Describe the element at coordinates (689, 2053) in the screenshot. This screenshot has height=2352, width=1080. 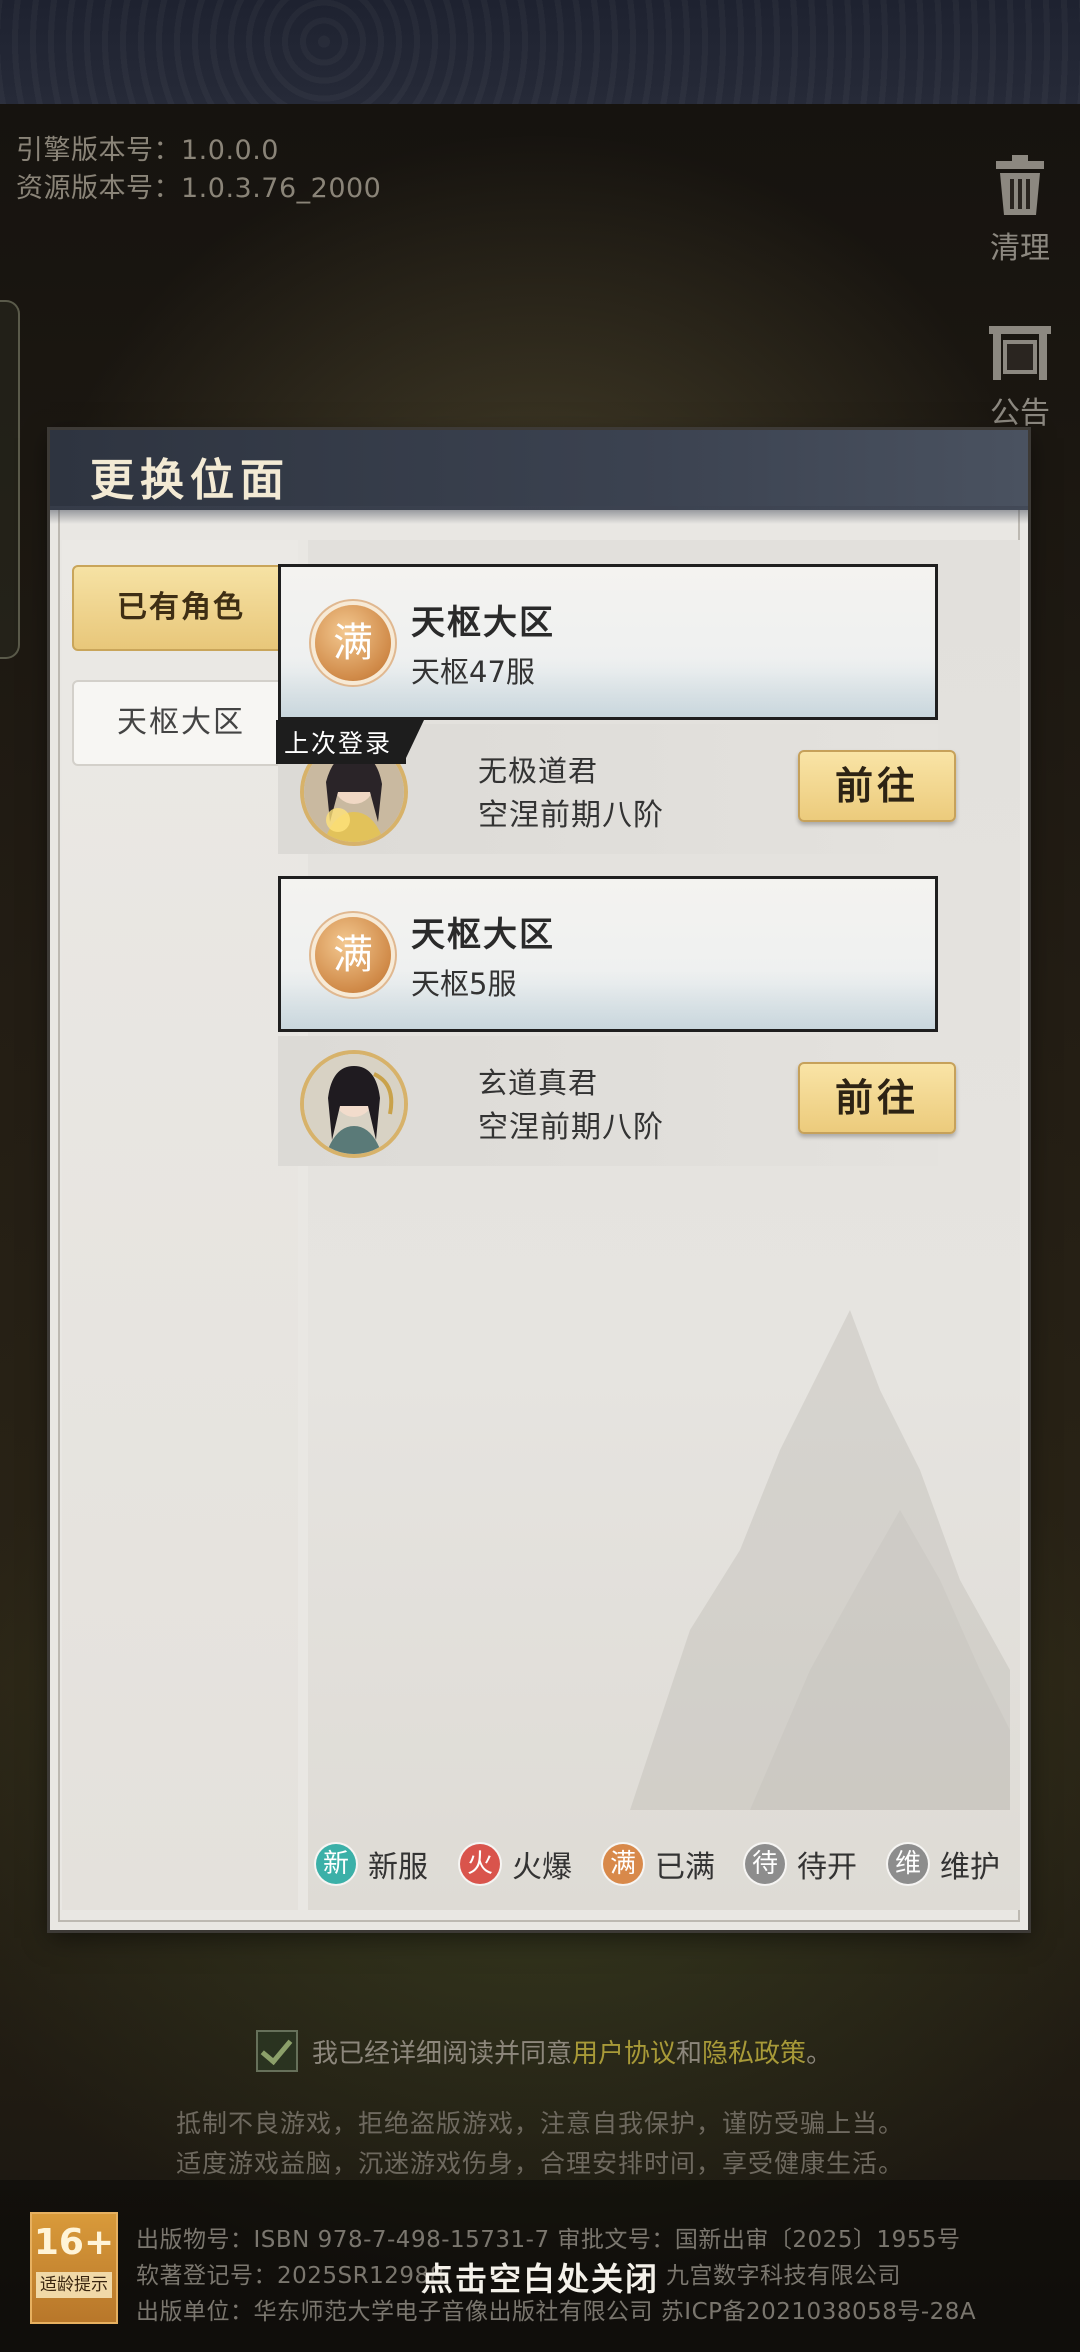
I see `agreement-and: 和` at that location.